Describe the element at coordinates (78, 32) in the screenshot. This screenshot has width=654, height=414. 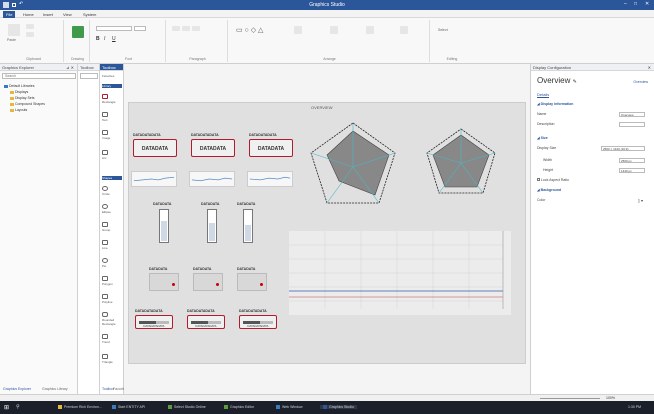
I see `drawing-icon` at that location.